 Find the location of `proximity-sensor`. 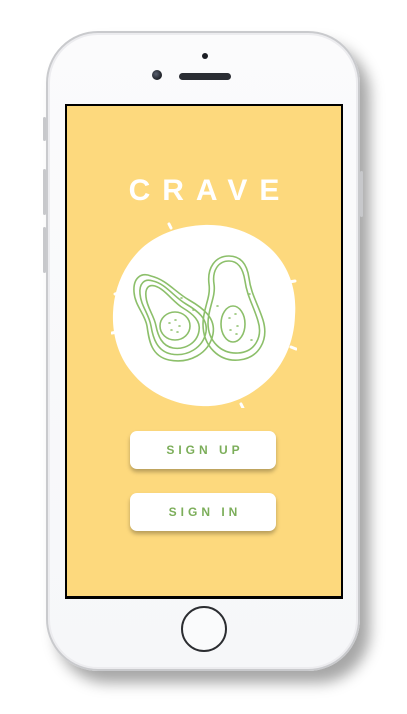

proximity-sensor is located at coordinates (205, 56).